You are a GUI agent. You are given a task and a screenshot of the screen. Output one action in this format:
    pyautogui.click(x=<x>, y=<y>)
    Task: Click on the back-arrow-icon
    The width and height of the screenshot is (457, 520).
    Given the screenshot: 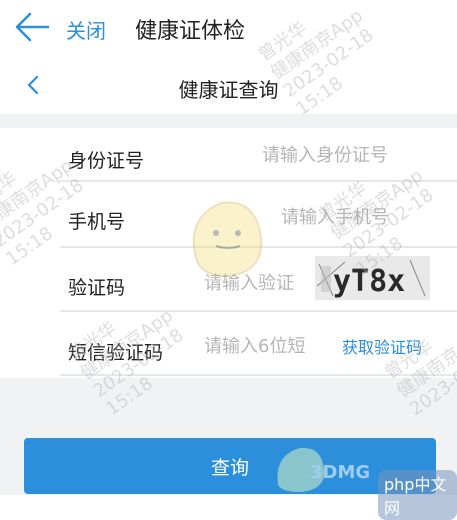 What is the action you would take?
    pyautogui.click(x=32, y=27)
    